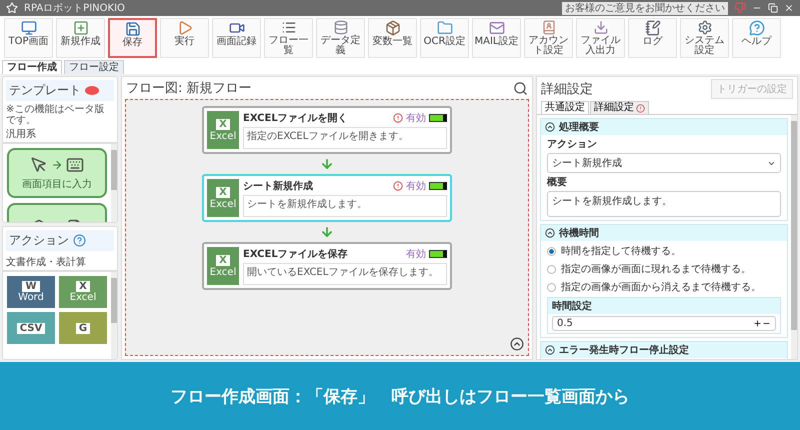  What do you see at coordinates (557, 182) in the screenshot?
I see `field-label: 概要` at bounding box center [557, 182].